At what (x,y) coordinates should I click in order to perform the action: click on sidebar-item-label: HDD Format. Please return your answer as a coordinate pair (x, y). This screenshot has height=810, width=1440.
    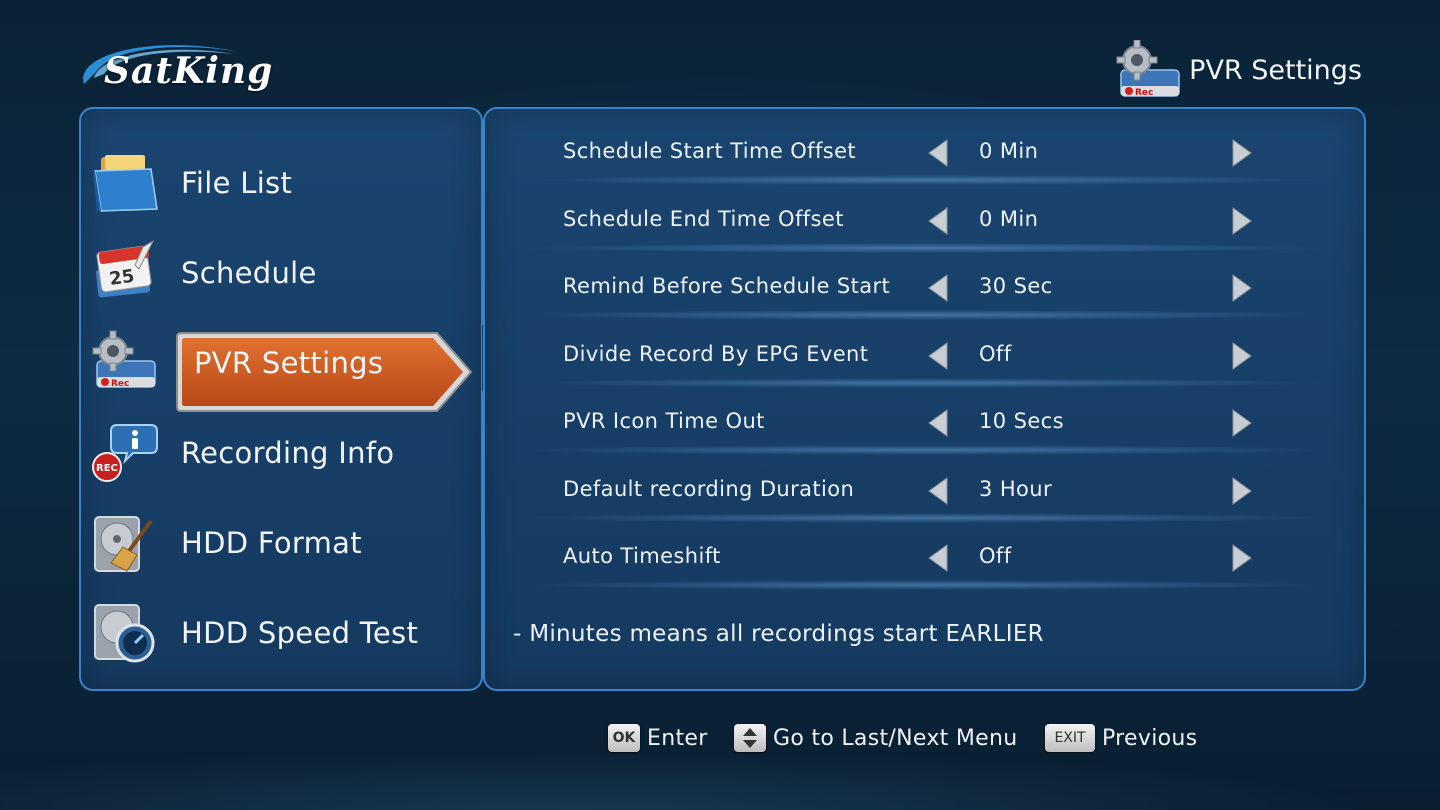
    Looking at the image, I should click on (271, 543).